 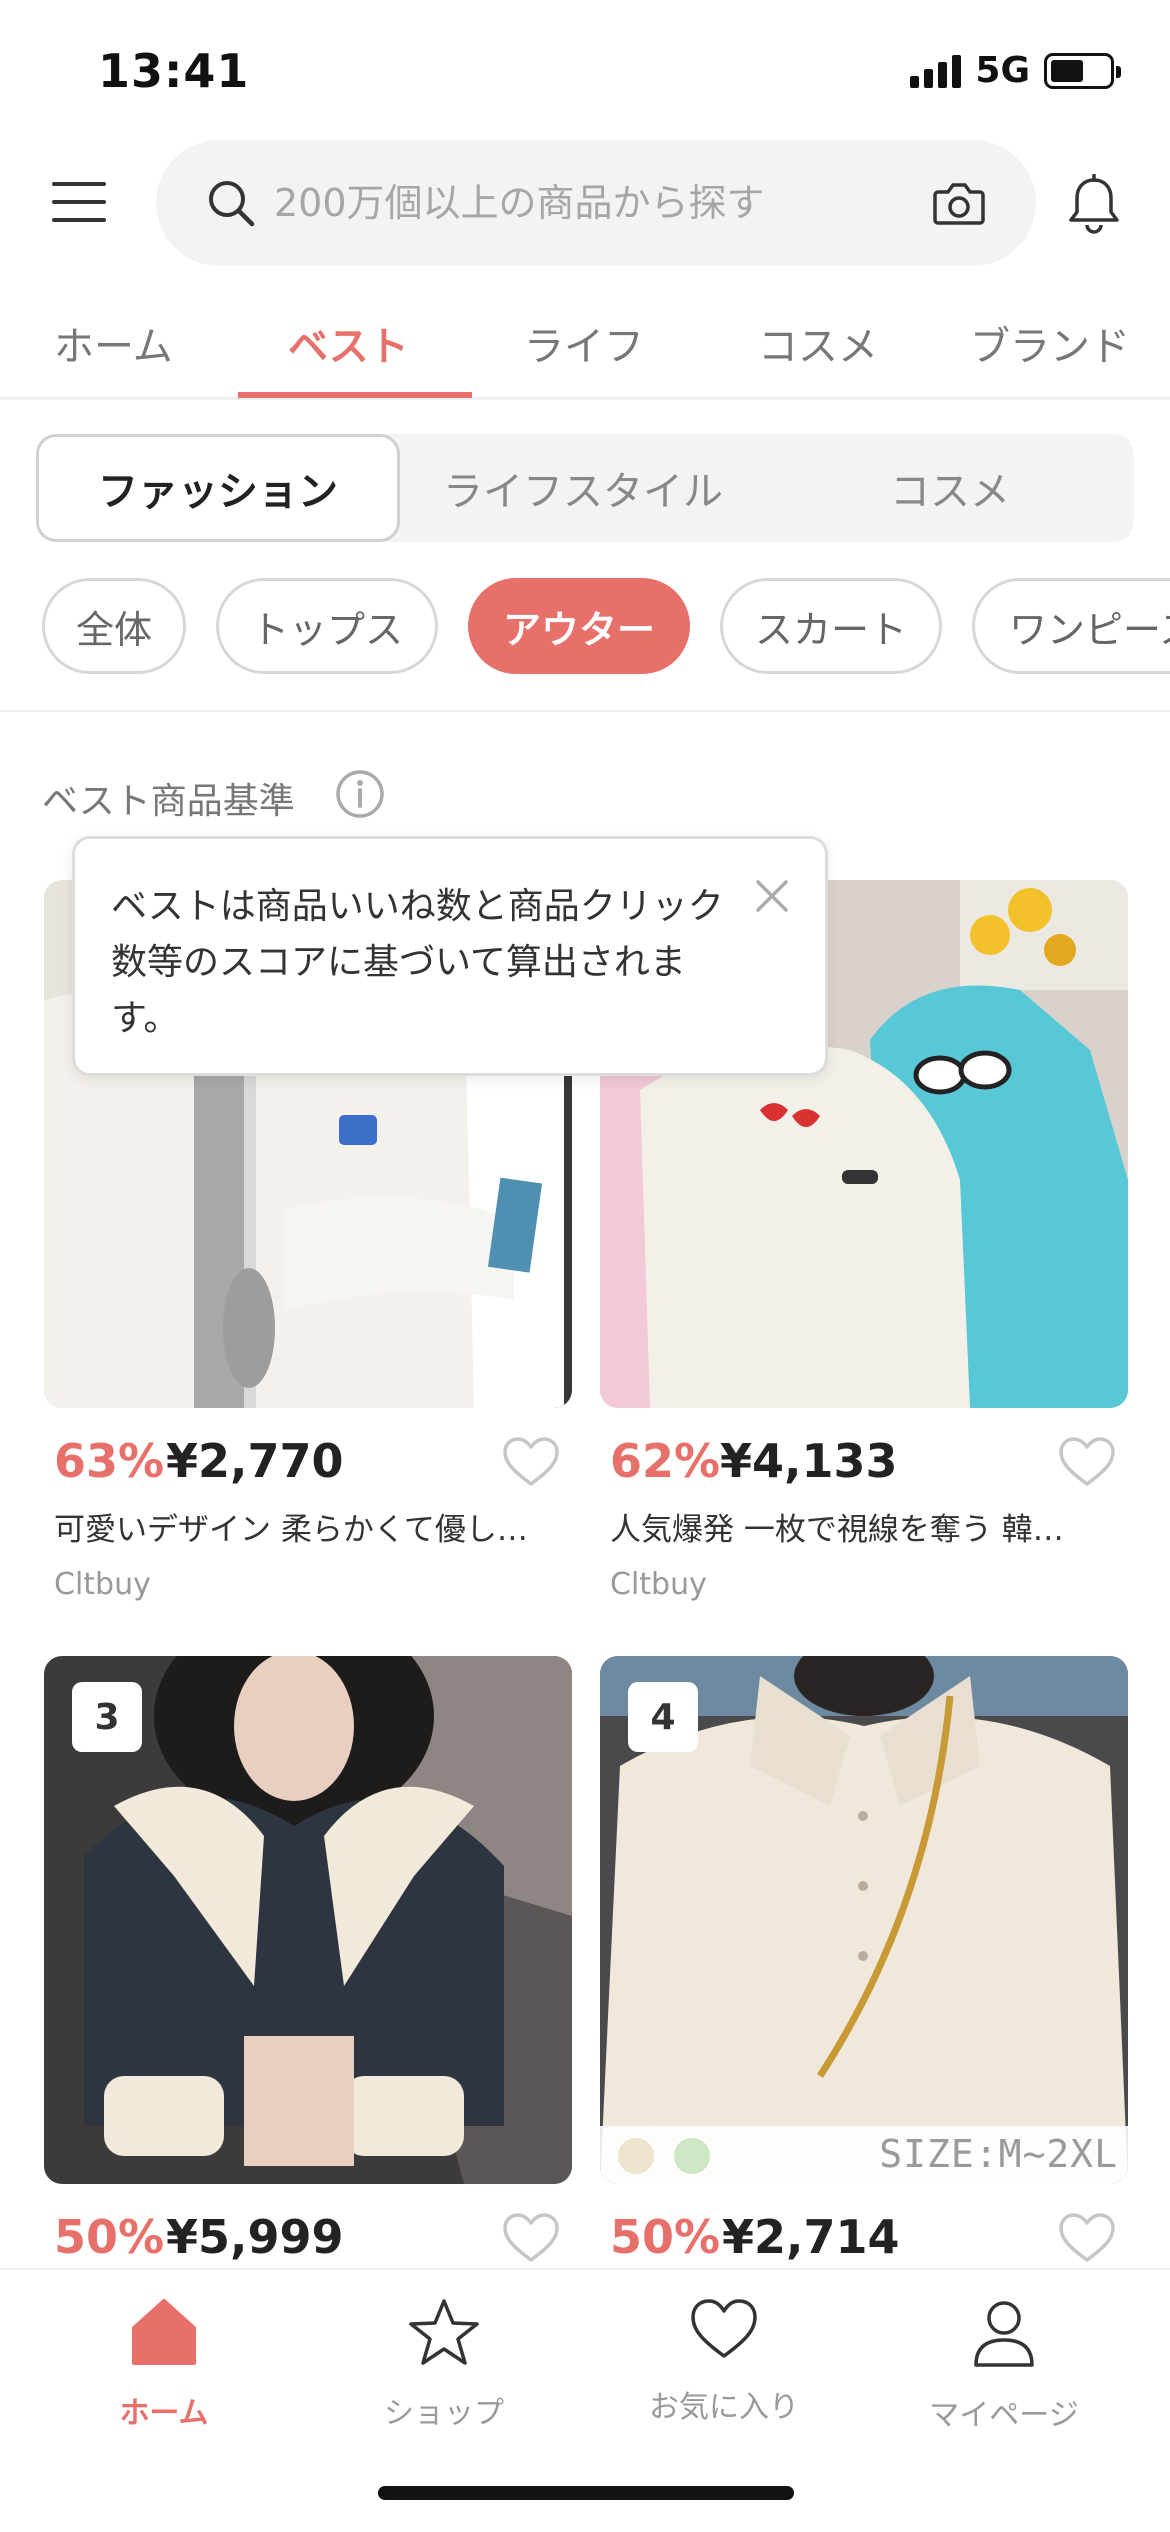 What do you see at coordinates (1002, 70) in the screenshot?
I see `network-label: 5G` at bounding box center [1002, 70].